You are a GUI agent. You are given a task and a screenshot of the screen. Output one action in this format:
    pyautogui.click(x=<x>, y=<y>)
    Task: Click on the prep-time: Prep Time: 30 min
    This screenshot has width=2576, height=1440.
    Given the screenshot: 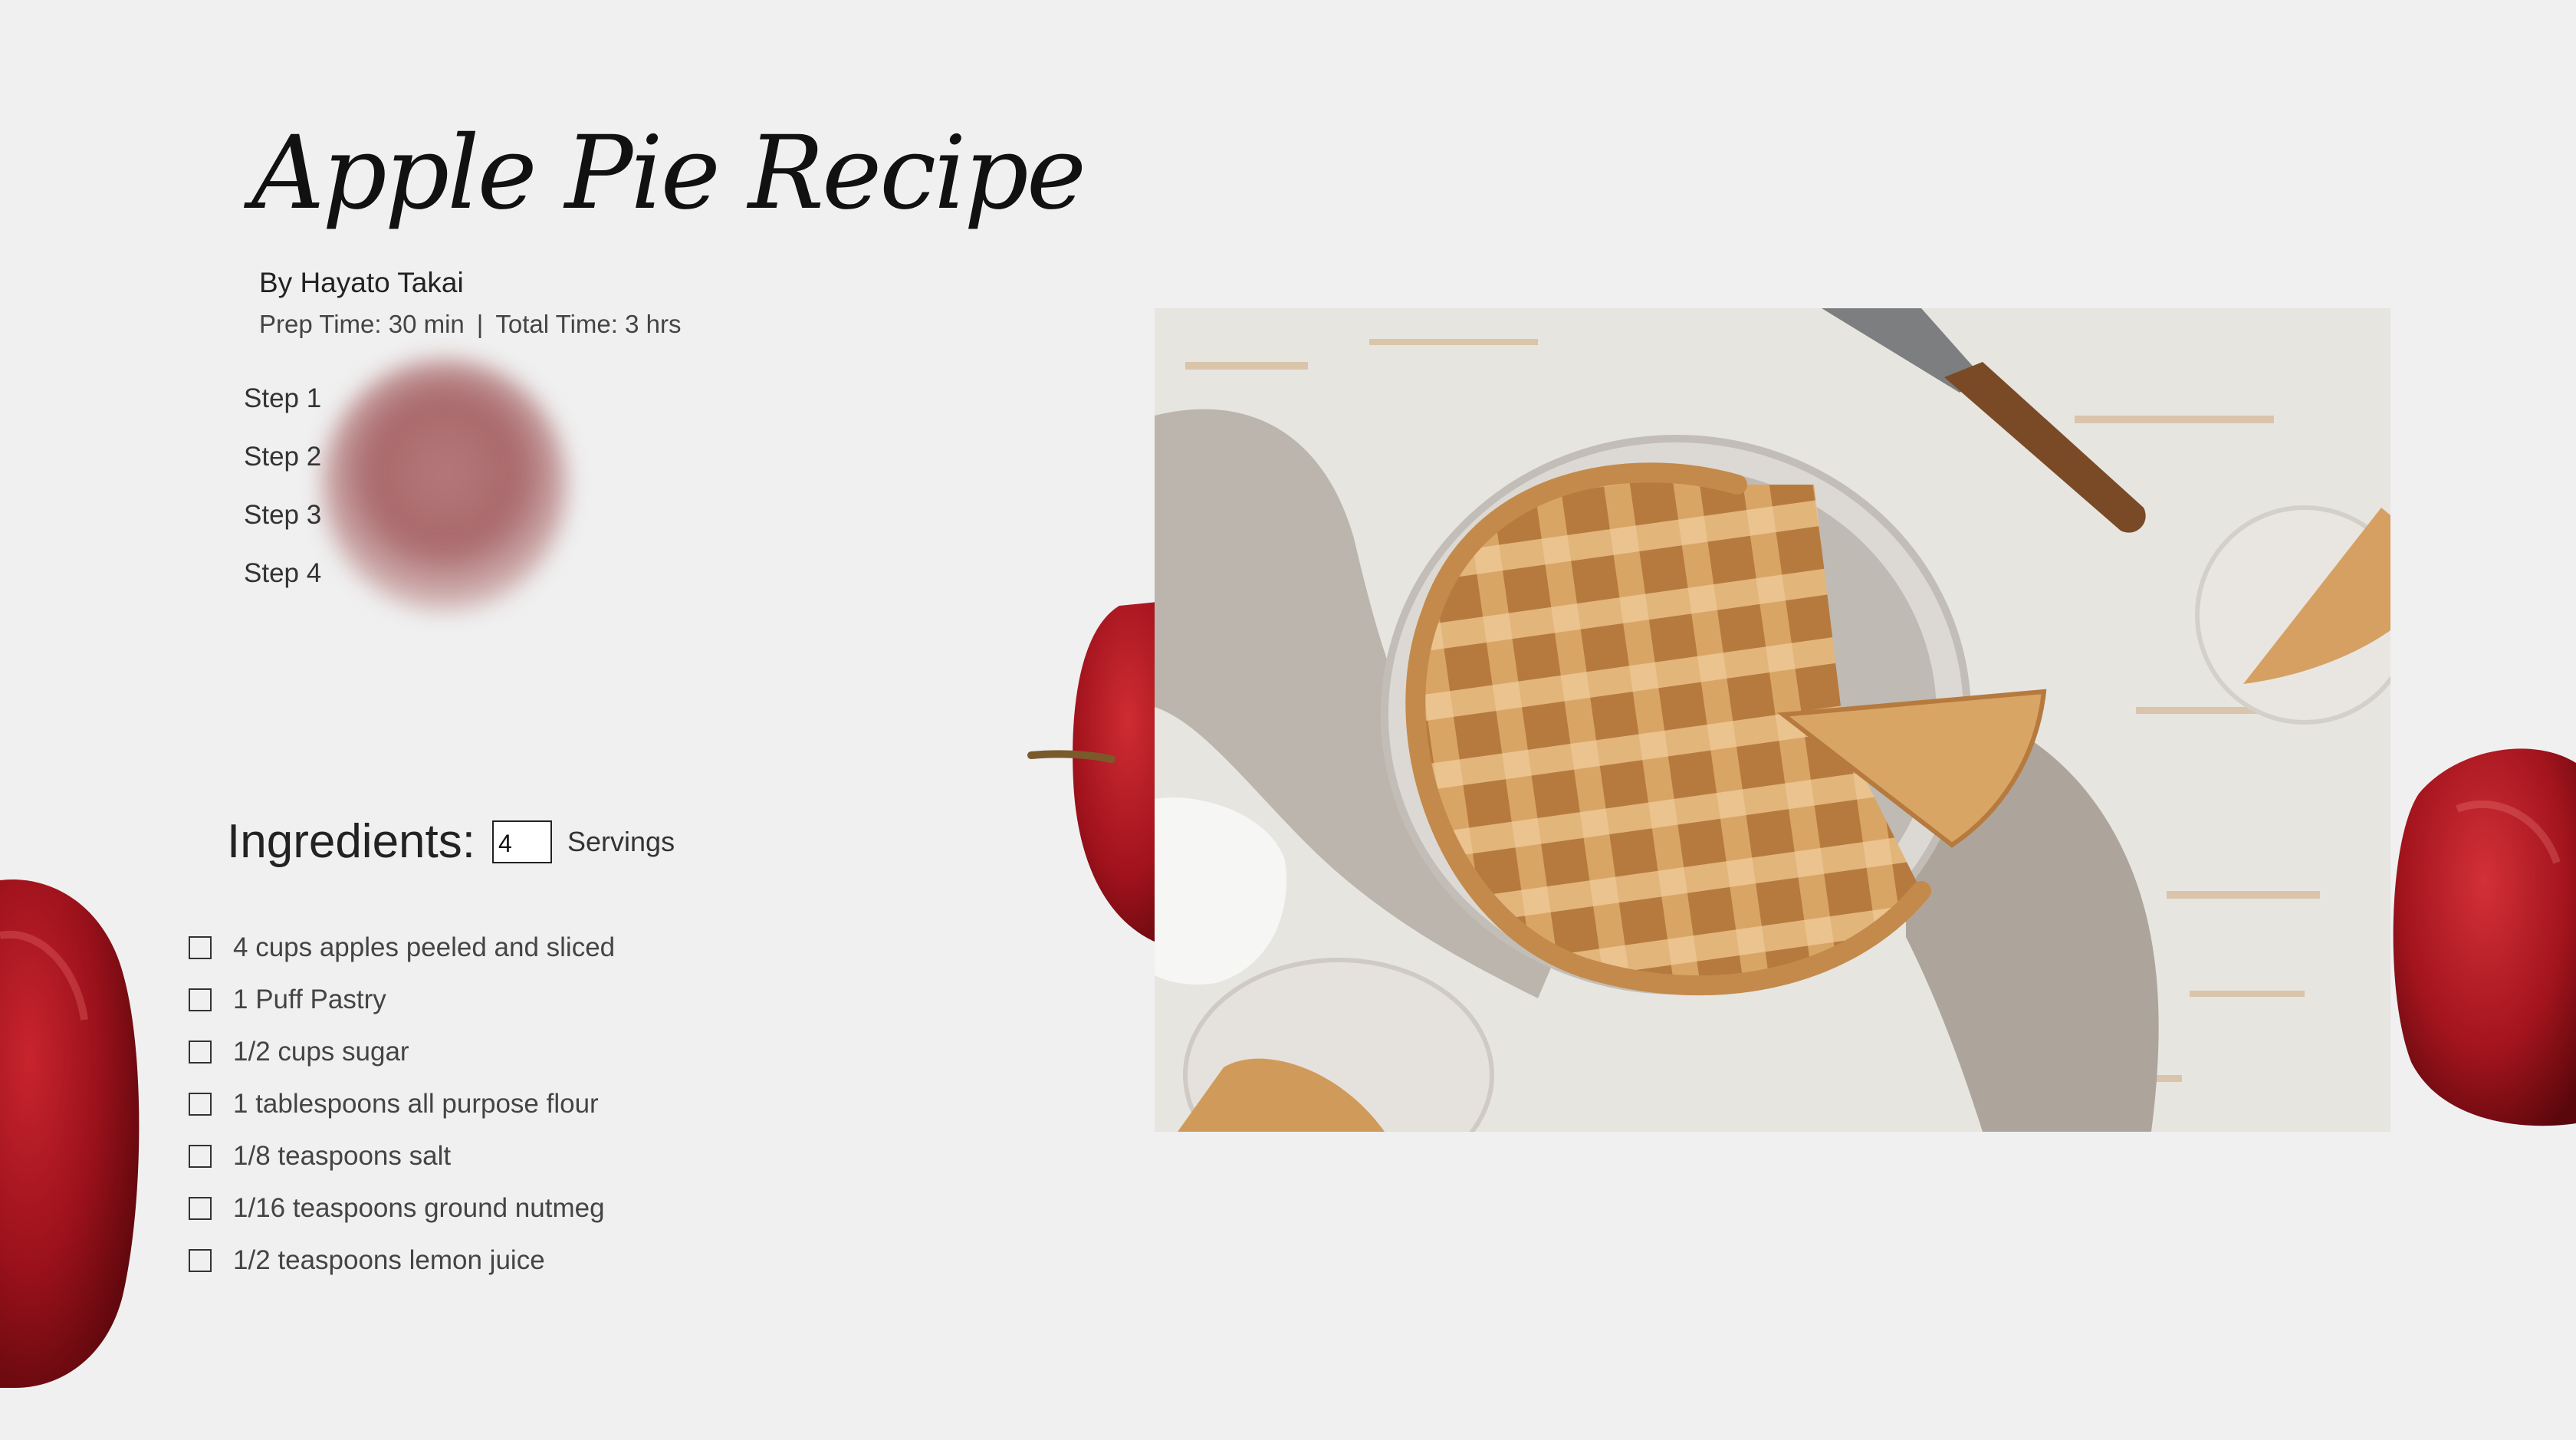 What is the action you would take?
    pyautogui.click(x=362, y=324)
    